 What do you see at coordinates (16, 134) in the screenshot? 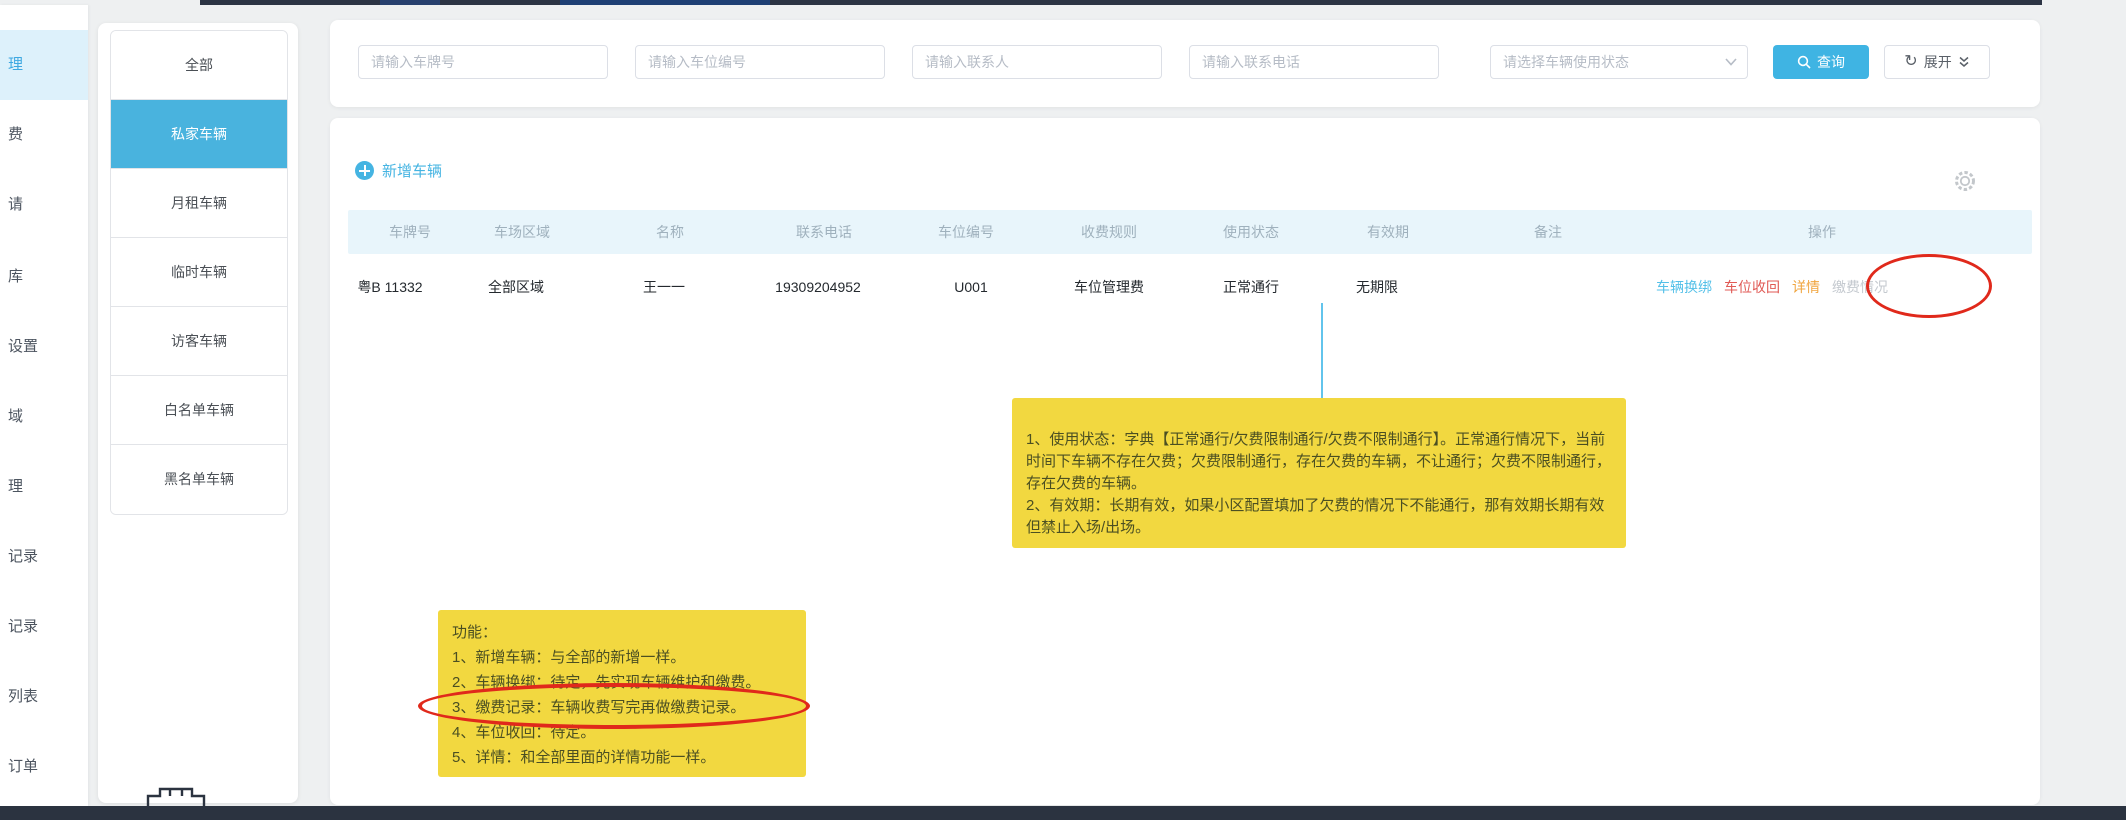
I see `sidebar-item-label: 费` at bounding box center [16, 134].